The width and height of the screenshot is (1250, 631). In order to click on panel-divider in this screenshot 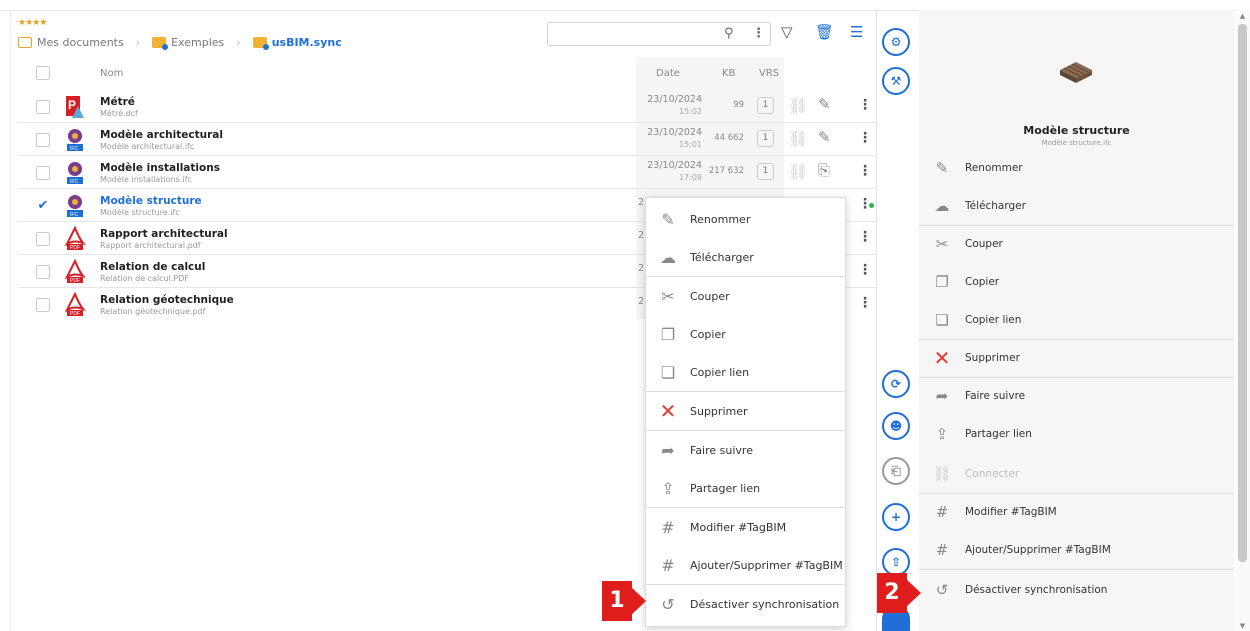, I will do `click(1076, 569)`.